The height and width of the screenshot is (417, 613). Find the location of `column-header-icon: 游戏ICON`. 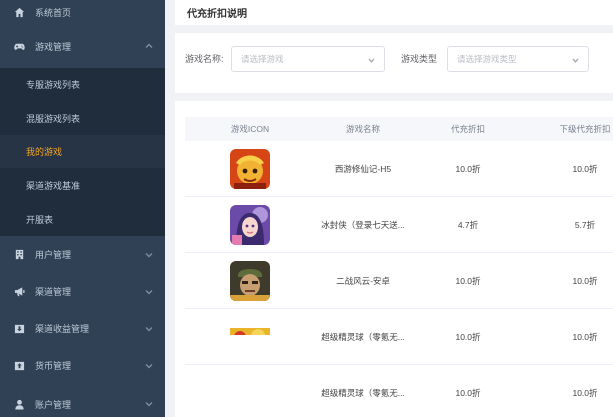

column-header-icon: 游戏ICON is located at coordinates (250, 129).